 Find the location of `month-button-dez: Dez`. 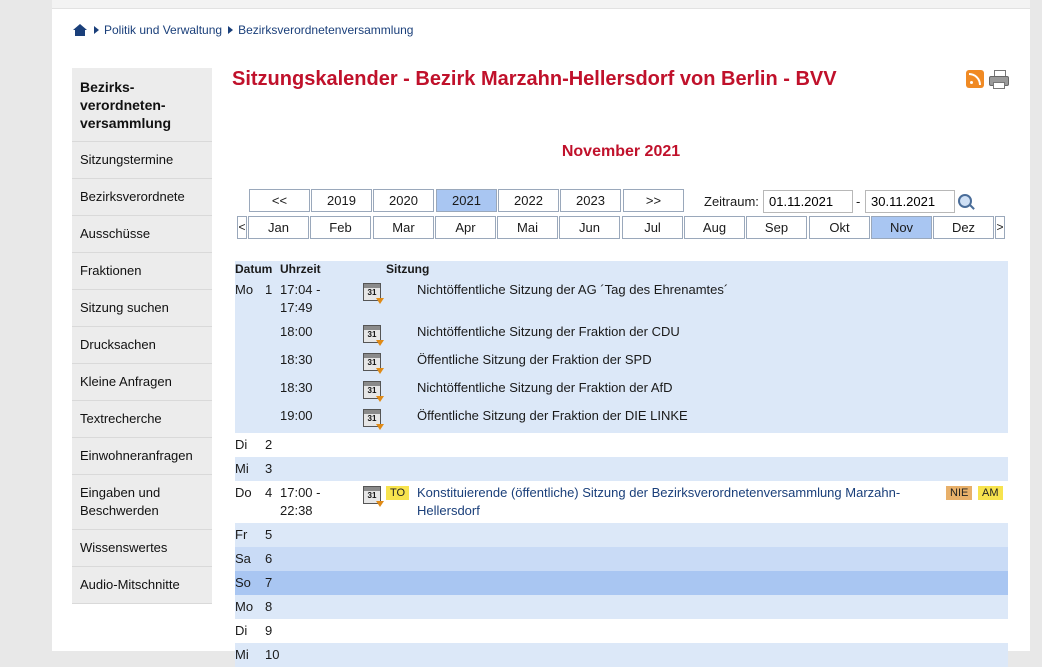

month-button-dez: Dez is located at coordinates (963, 227).